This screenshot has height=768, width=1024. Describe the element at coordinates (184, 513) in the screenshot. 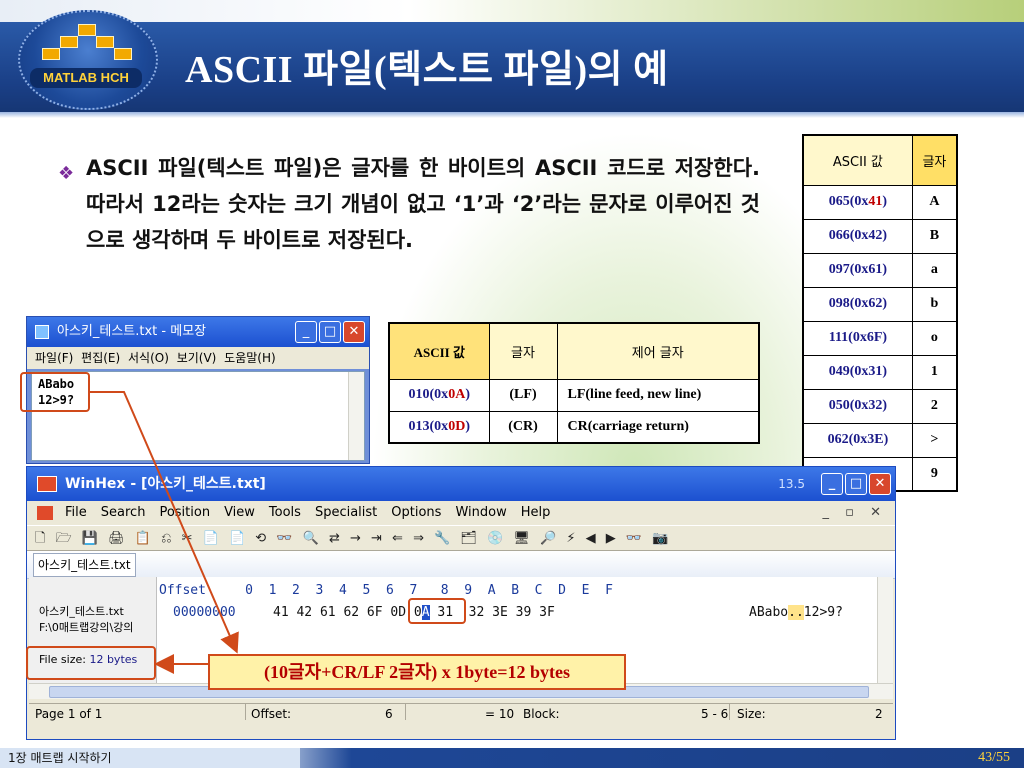

I see `menu-position: Position` at that location.